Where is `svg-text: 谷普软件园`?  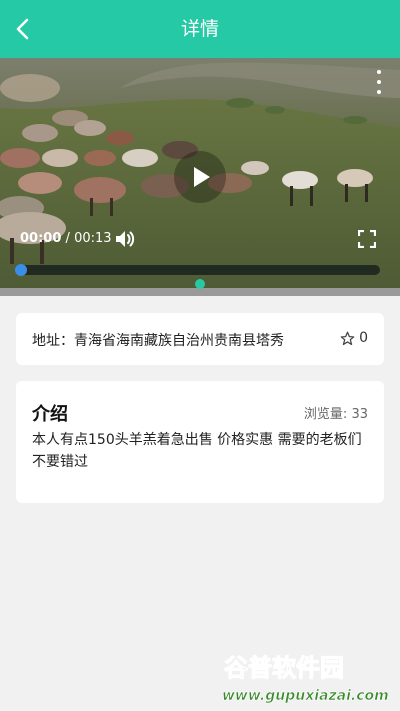 svg-text: 谷普软件园 is located at coordinates (284, 668).